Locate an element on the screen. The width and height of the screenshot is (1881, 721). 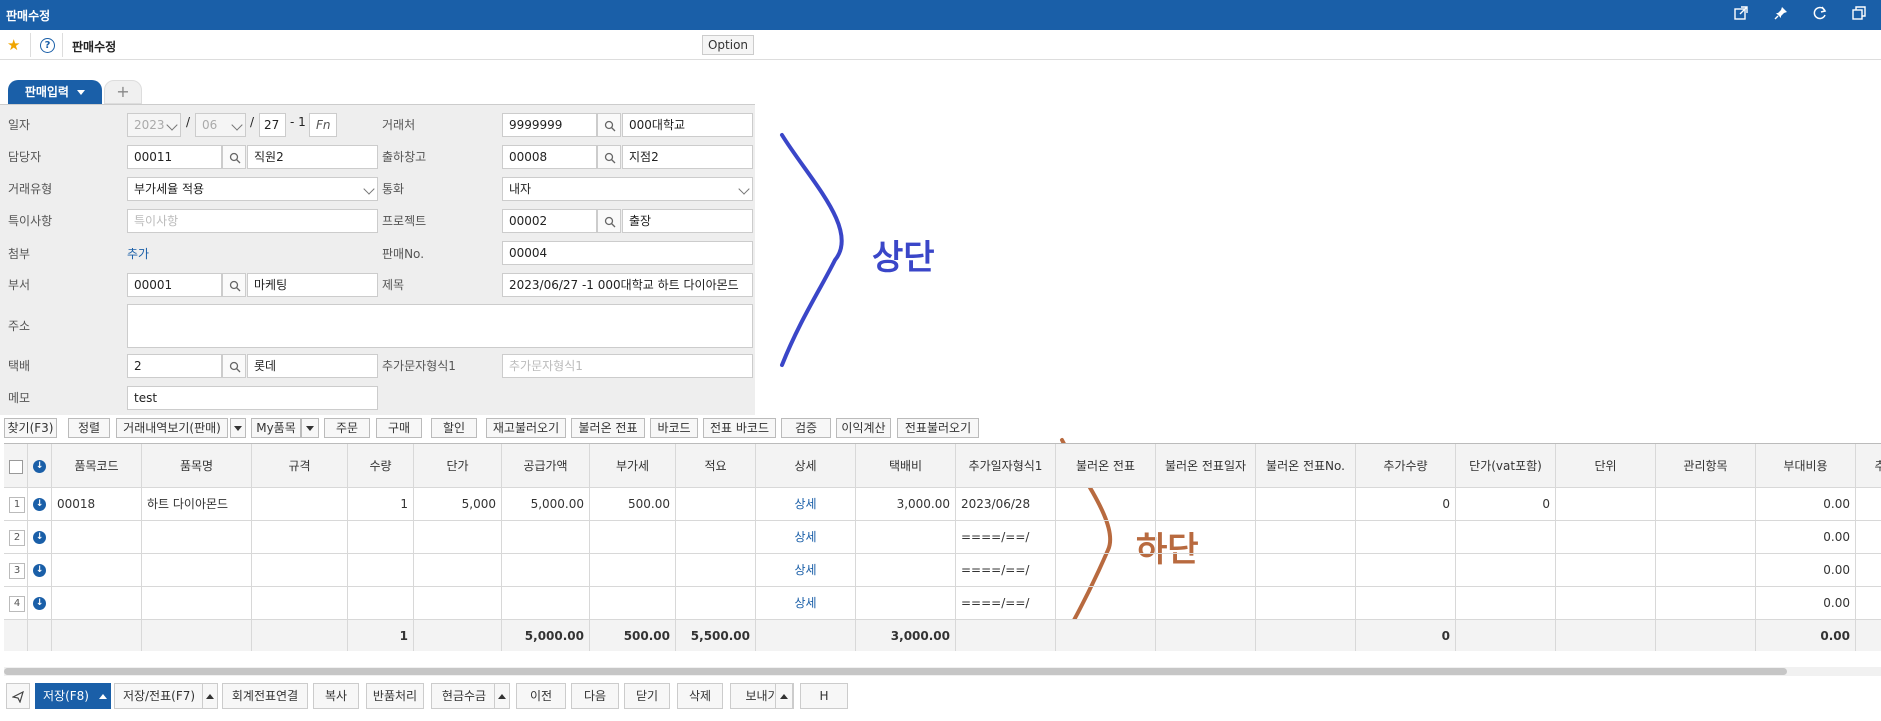
grid-horizontal-scrollbar is located at coordinates (942, 671).